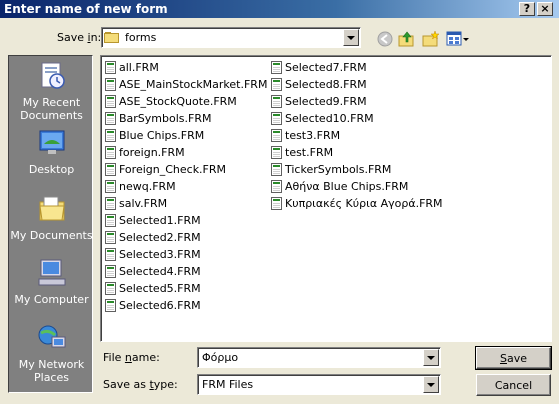  Describe the element at coordinates (160, 305) in the screenshot. I see `file-name: Selected6.FRM` at that location.